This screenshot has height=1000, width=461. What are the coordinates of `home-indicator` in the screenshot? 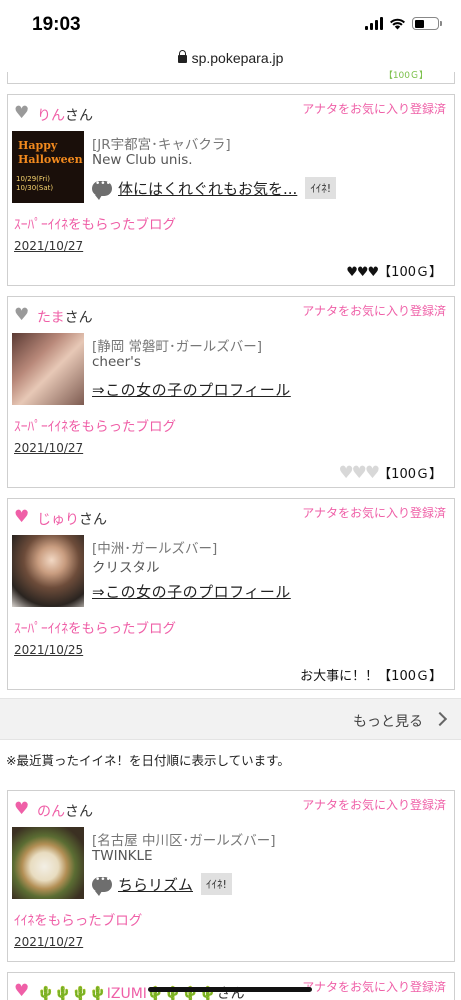 It's located at (230, 989).